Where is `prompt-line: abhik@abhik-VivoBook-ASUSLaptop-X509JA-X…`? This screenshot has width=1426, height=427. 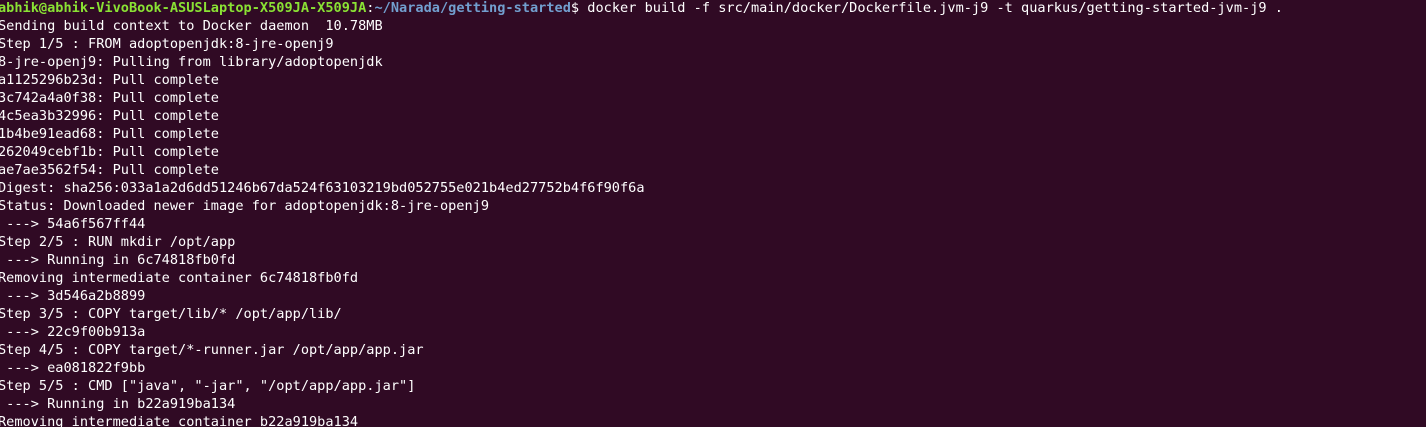
prompt-line: abhik@abhik-VivoBook-ASUSLaptop-X509JA-X… is located at coordinates (713, 8).